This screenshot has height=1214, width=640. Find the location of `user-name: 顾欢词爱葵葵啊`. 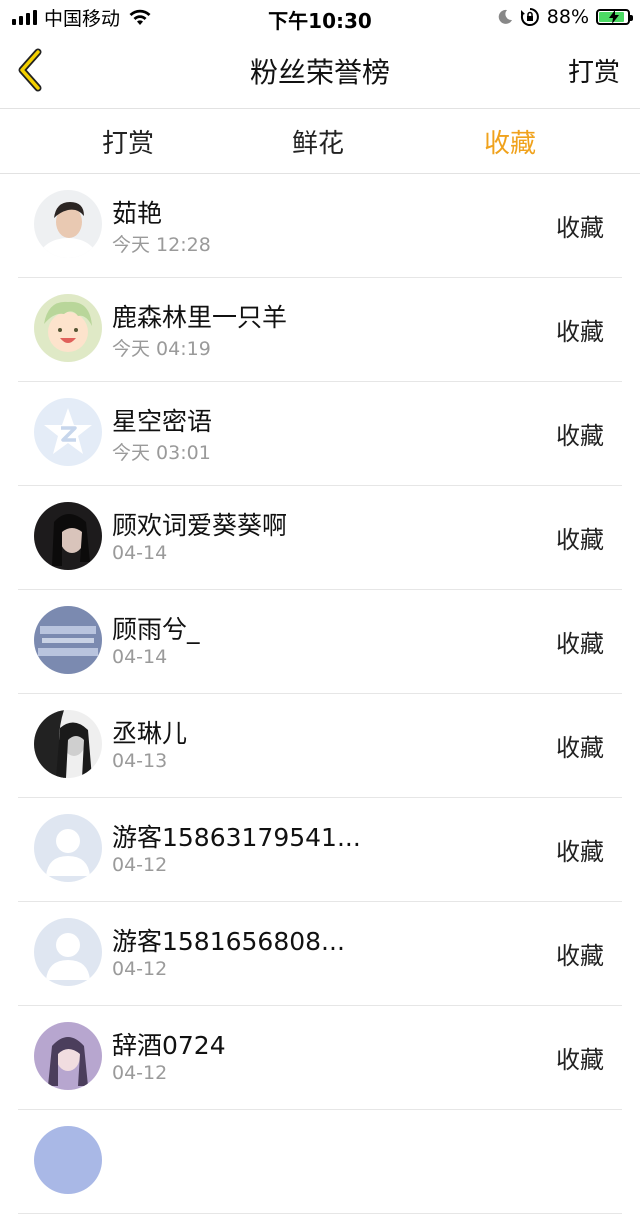

user-name: 顾欢词爱葵葵啊 is located at coordinates (200, 525).